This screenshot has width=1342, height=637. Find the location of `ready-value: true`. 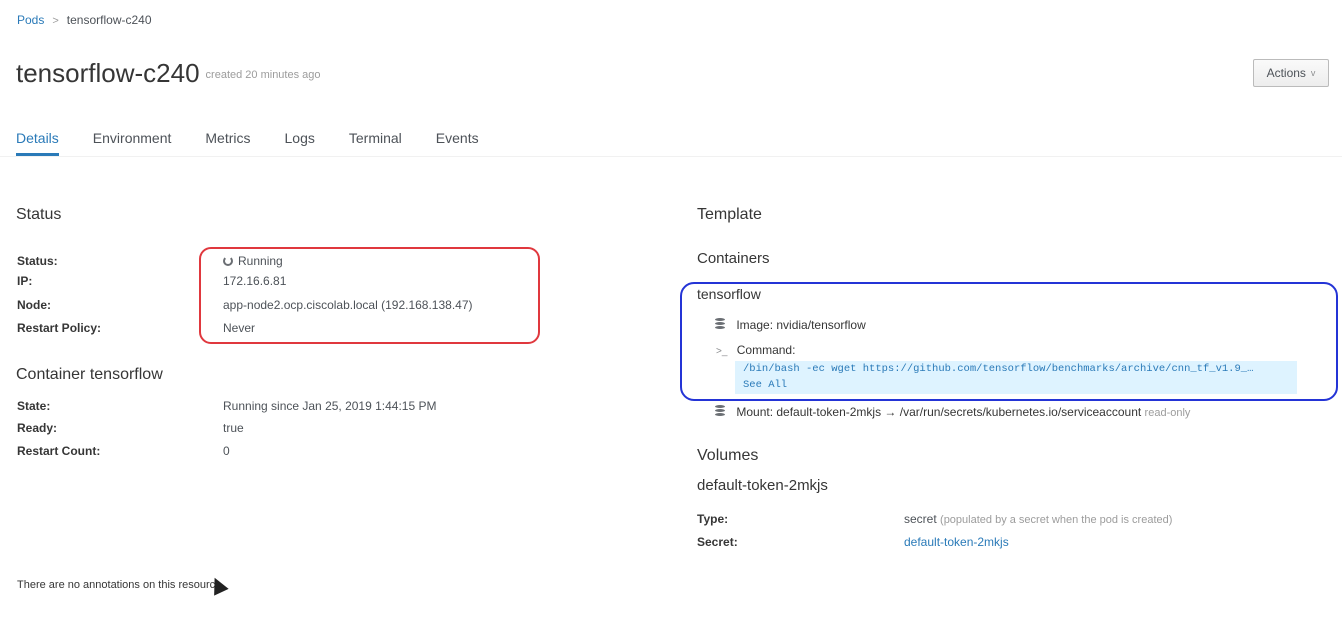

ready-value: true is located at coordinates (233, 428).